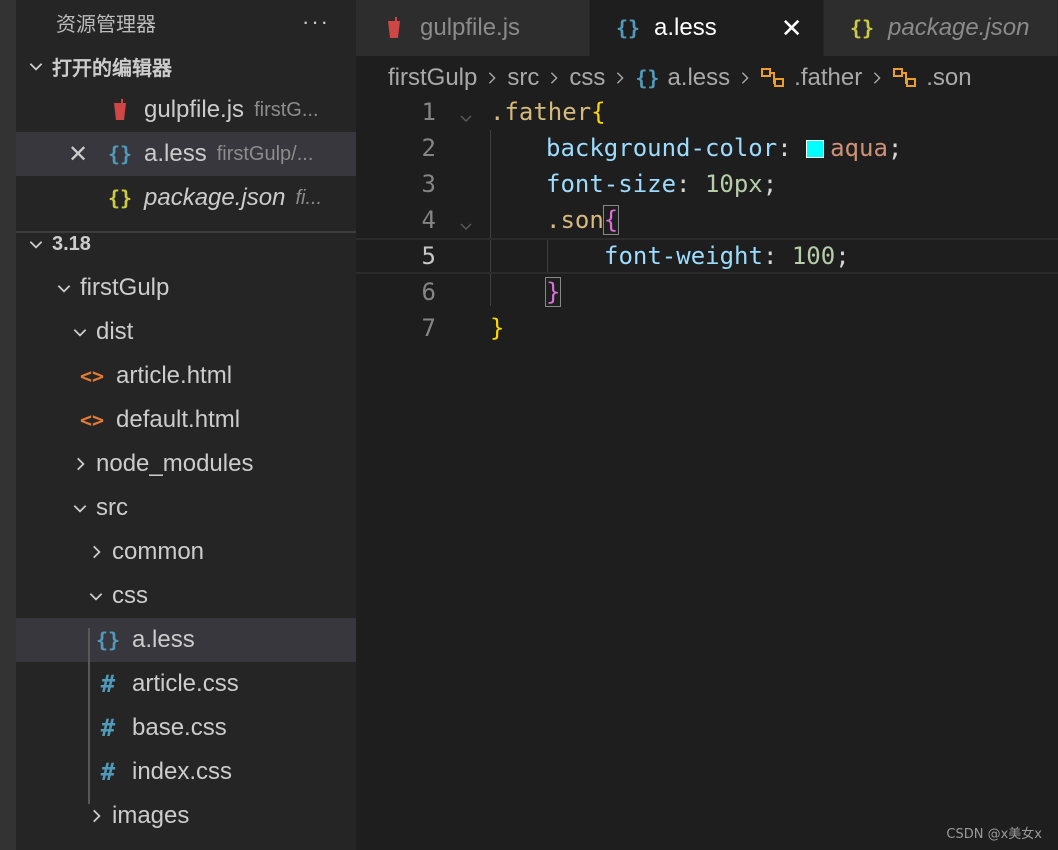 Image resolution: width=1058 pixels, height=850 pixels. What do you see at coordinates (428, 148) in the screenshot?
I see `line-number: 2` at bounding box center [428, 148].